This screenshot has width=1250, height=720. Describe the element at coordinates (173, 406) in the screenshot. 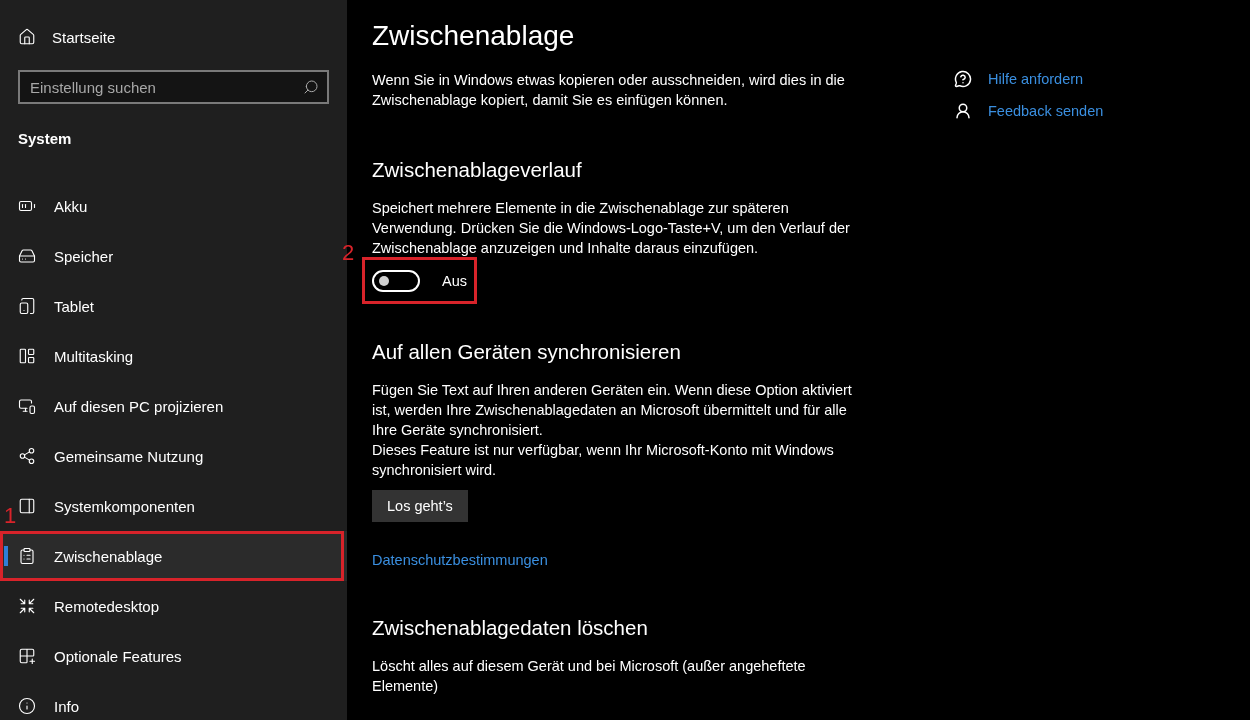

I see `sidebar-item: Auf diesen PC projizieren` at that location.